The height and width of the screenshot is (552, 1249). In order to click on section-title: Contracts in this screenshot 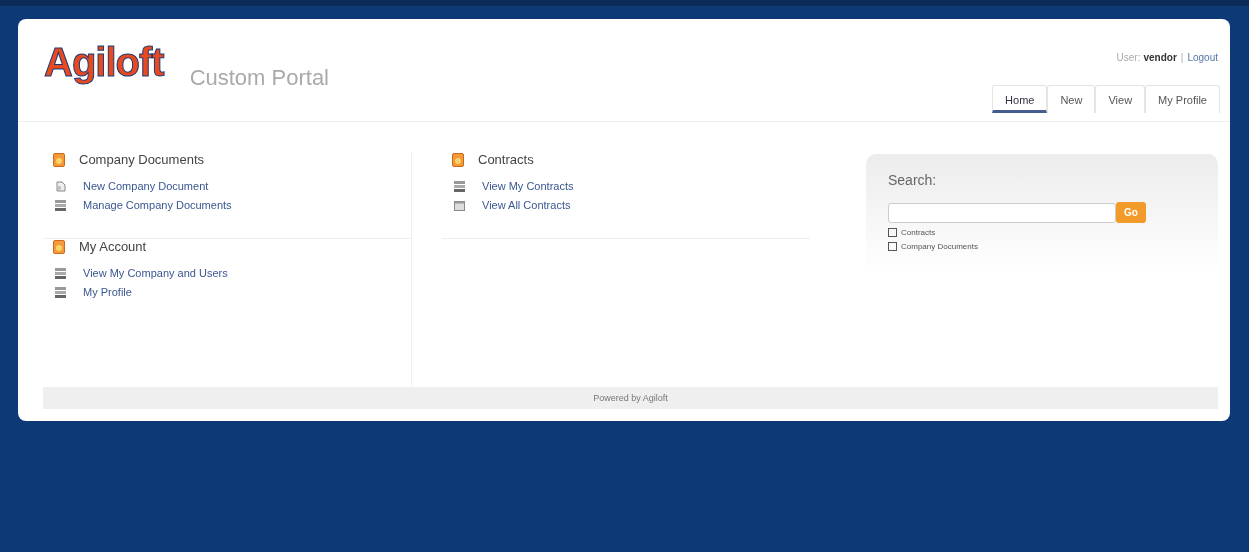, I will do `click(506, 159)`.